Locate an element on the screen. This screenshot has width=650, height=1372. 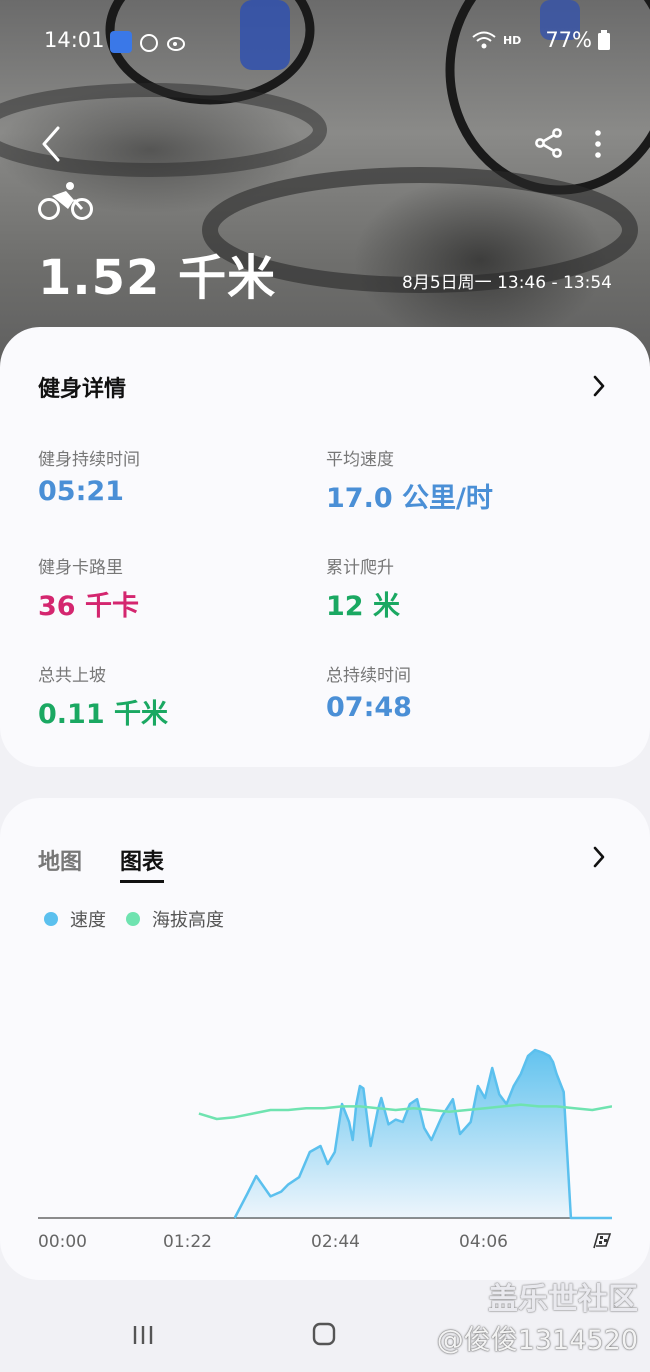
chart-legend: 速度 海拔高度 is located at coordinates (144, 919).